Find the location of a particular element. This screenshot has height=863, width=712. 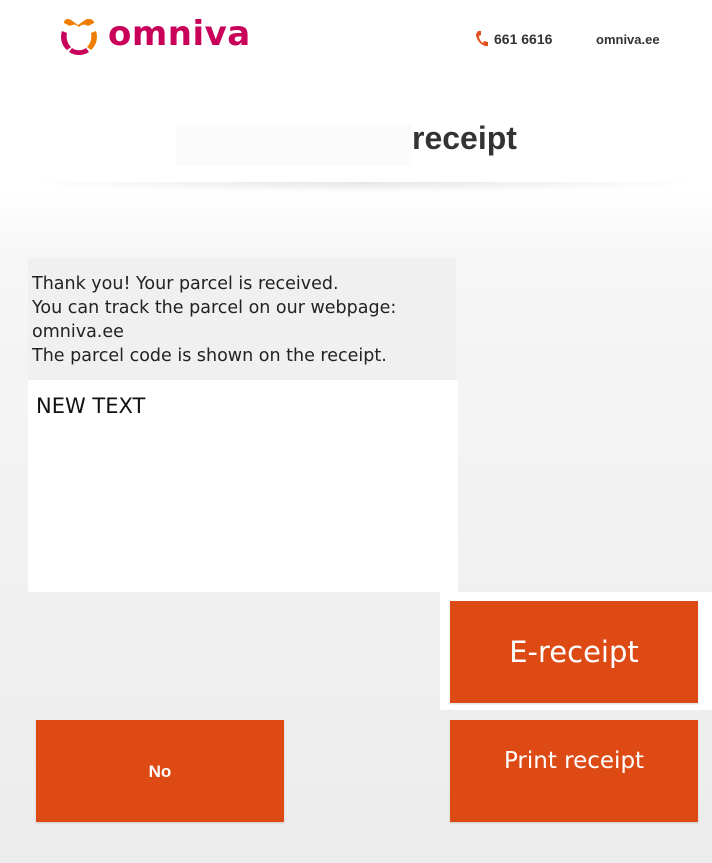

title-section: receipt is located at coordinates (356, 150).